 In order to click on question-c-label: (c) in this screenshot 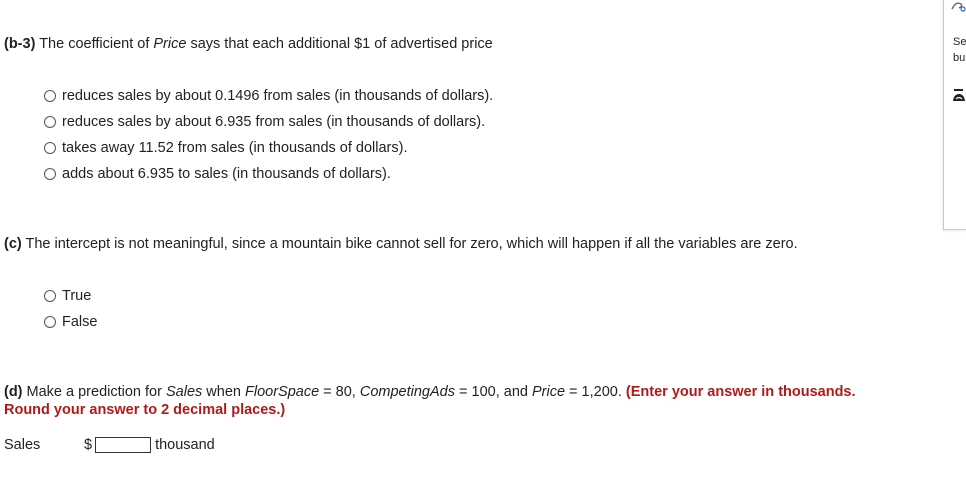, I will do `click(13, 244)`.